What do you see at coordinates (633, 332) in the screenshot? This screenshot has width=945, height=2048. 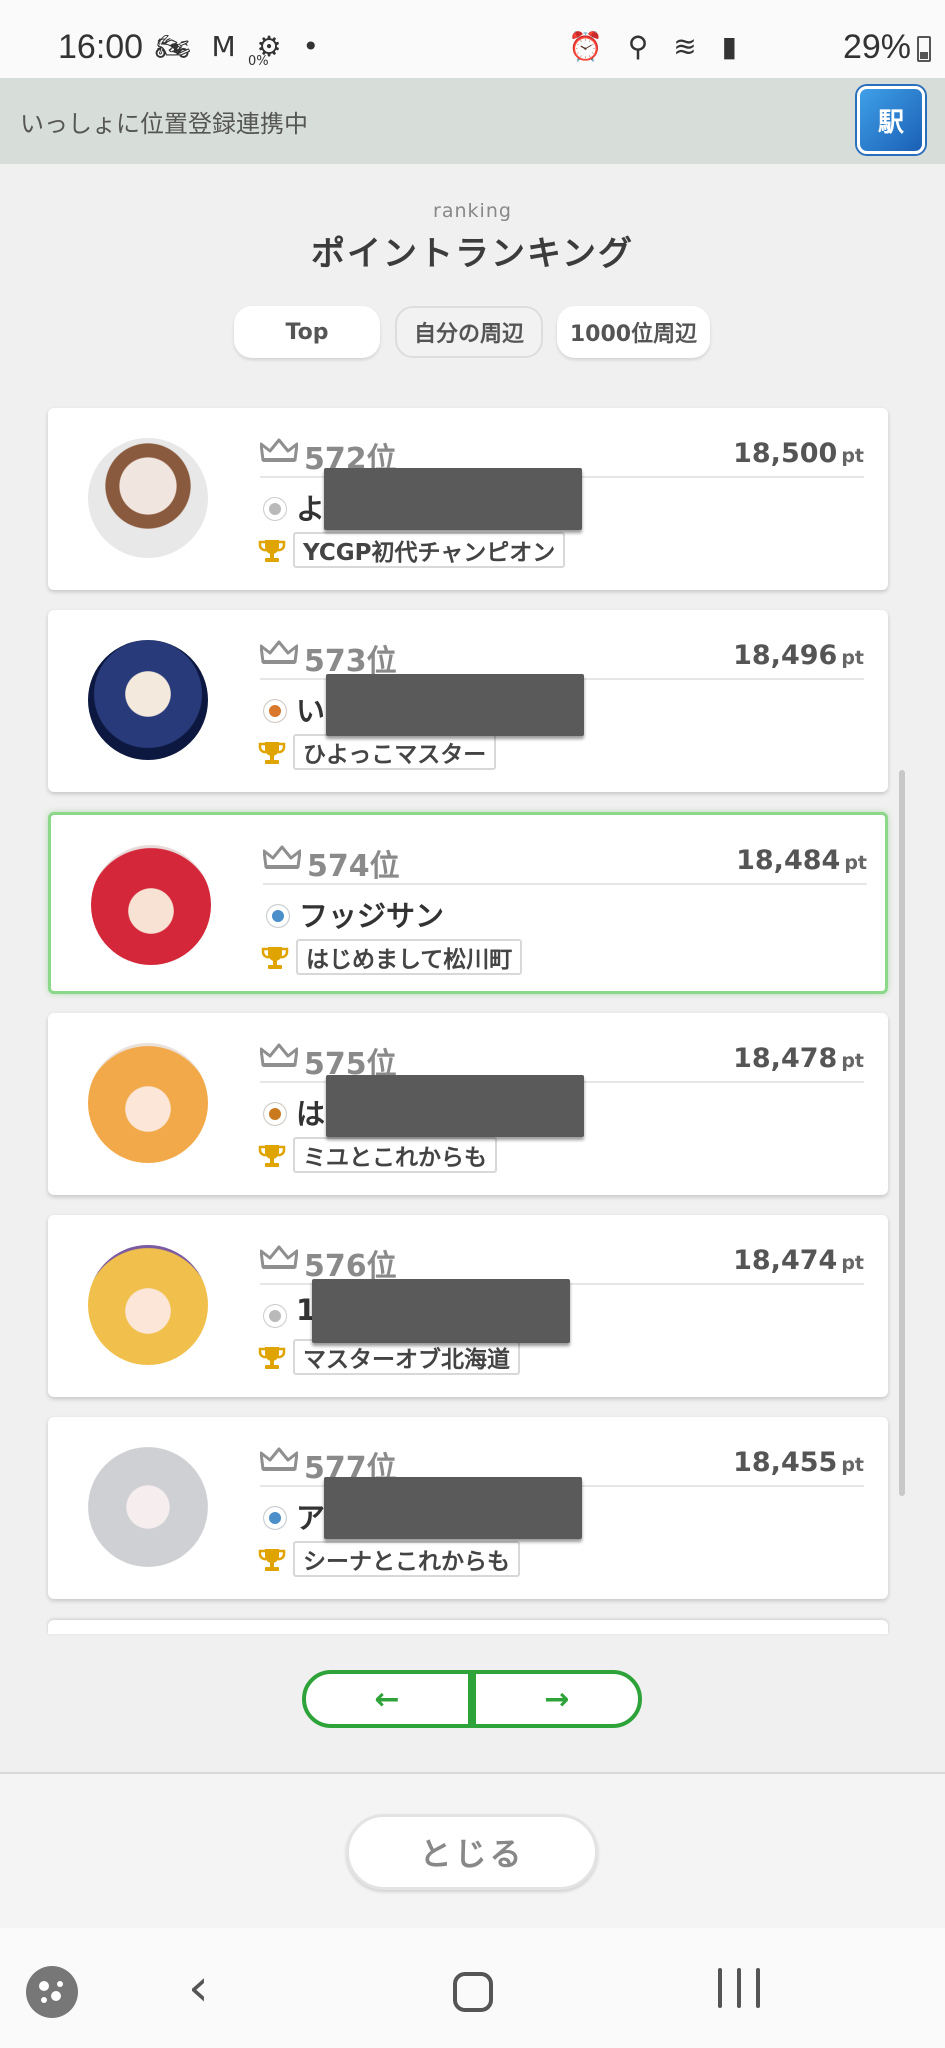 I see `tab-around-1000: 1000位周辺` at bounding box center [633, 332].